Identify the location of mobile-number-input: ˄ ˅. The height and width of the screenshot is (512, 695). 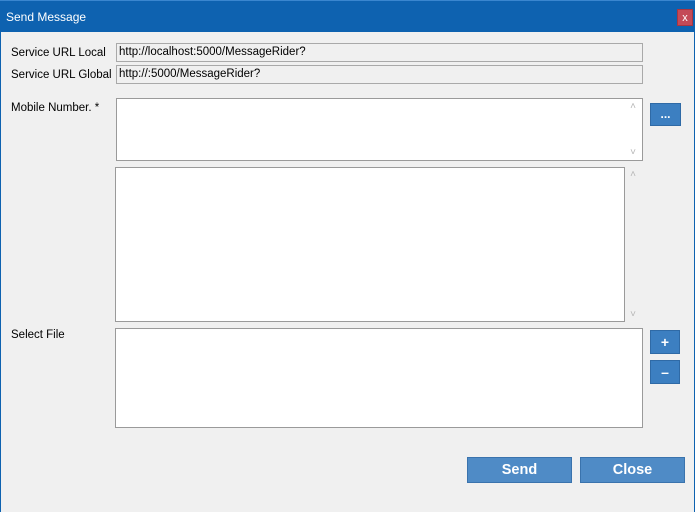
(379, 129).